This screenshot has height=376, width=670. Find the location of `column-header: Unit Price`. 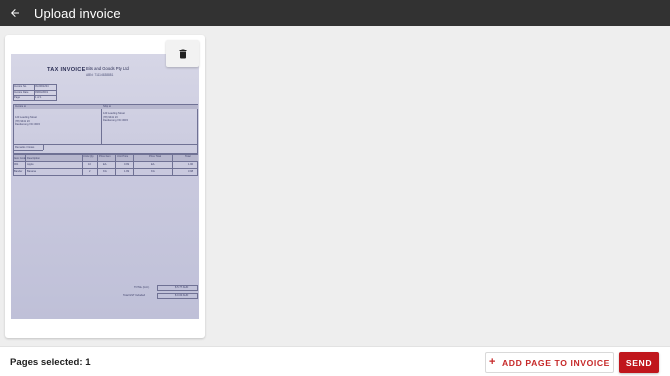

column-header: Unit Price is located at coordinates (123, 156).